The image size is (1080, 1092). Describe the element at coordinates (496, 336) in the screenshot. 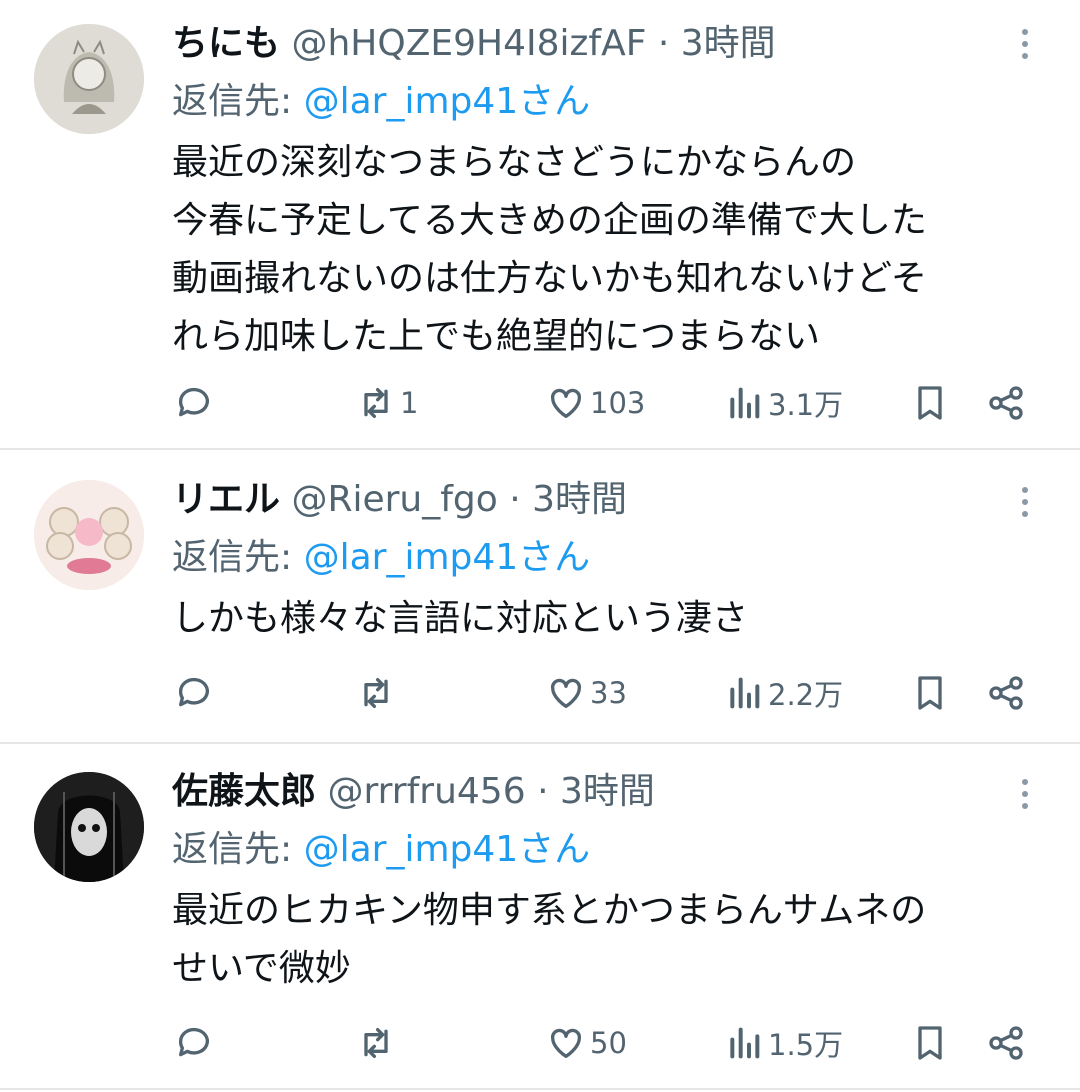

I see `tweet-line: れら加味した上でも絶望的につまらない` at that location.